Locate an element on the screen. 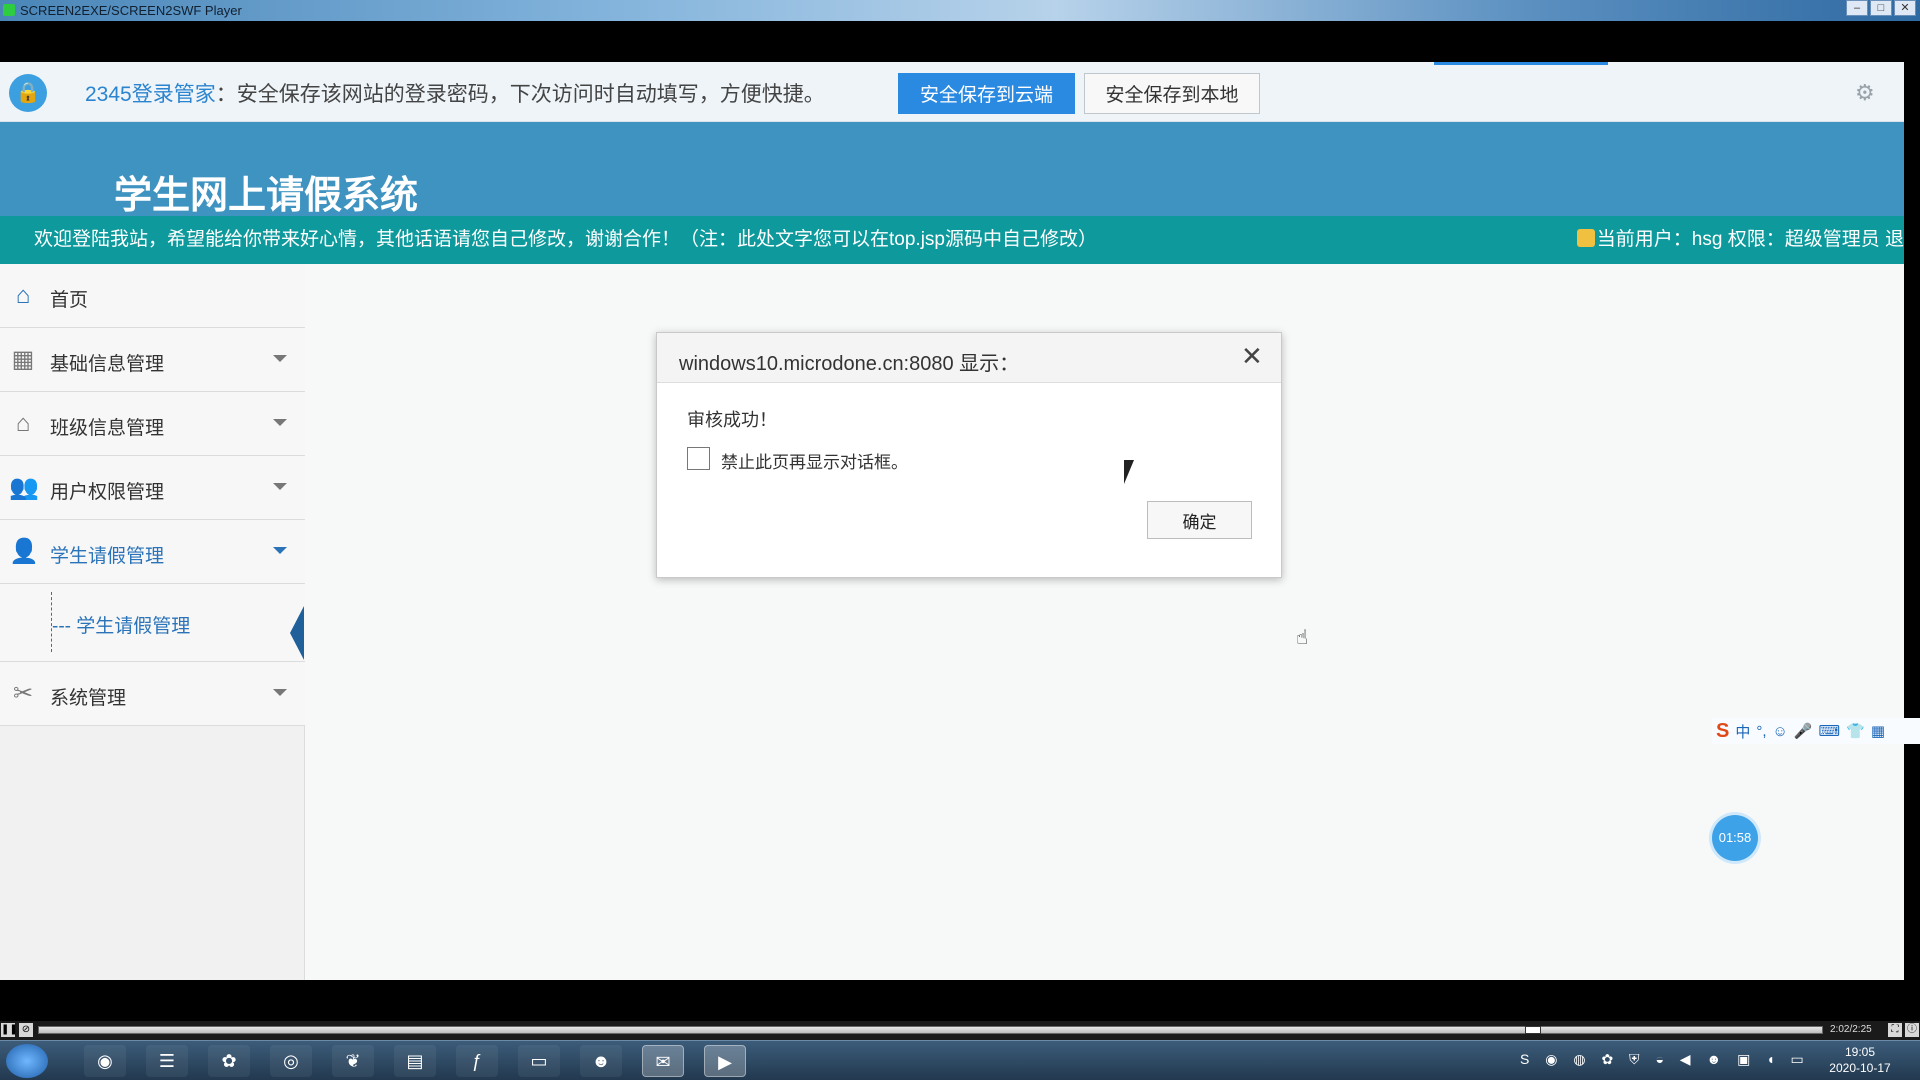 This screenshot has height=1080, width=1920. tools-icon: ✂ is located at coordinates (23, 693).